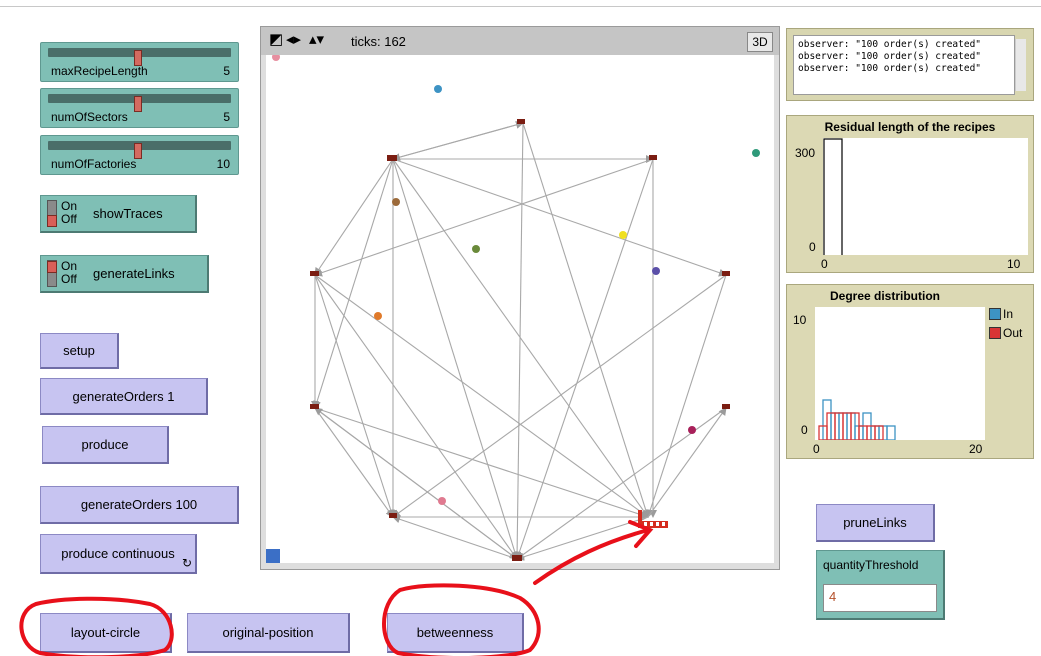 This screenshot has width=1041, height=656. I want to click on switch-show-traces: On Off showTraces, so click(118, 214).